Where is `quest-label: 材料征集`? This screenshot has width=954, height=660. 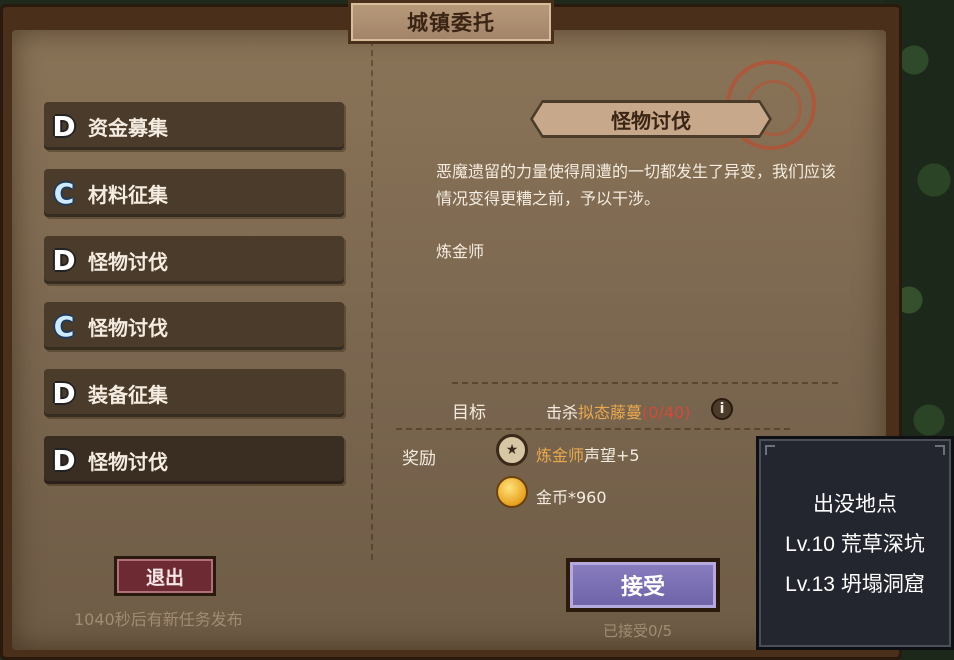 quest-label: 材料征集 is located at coordinates (128, 194).